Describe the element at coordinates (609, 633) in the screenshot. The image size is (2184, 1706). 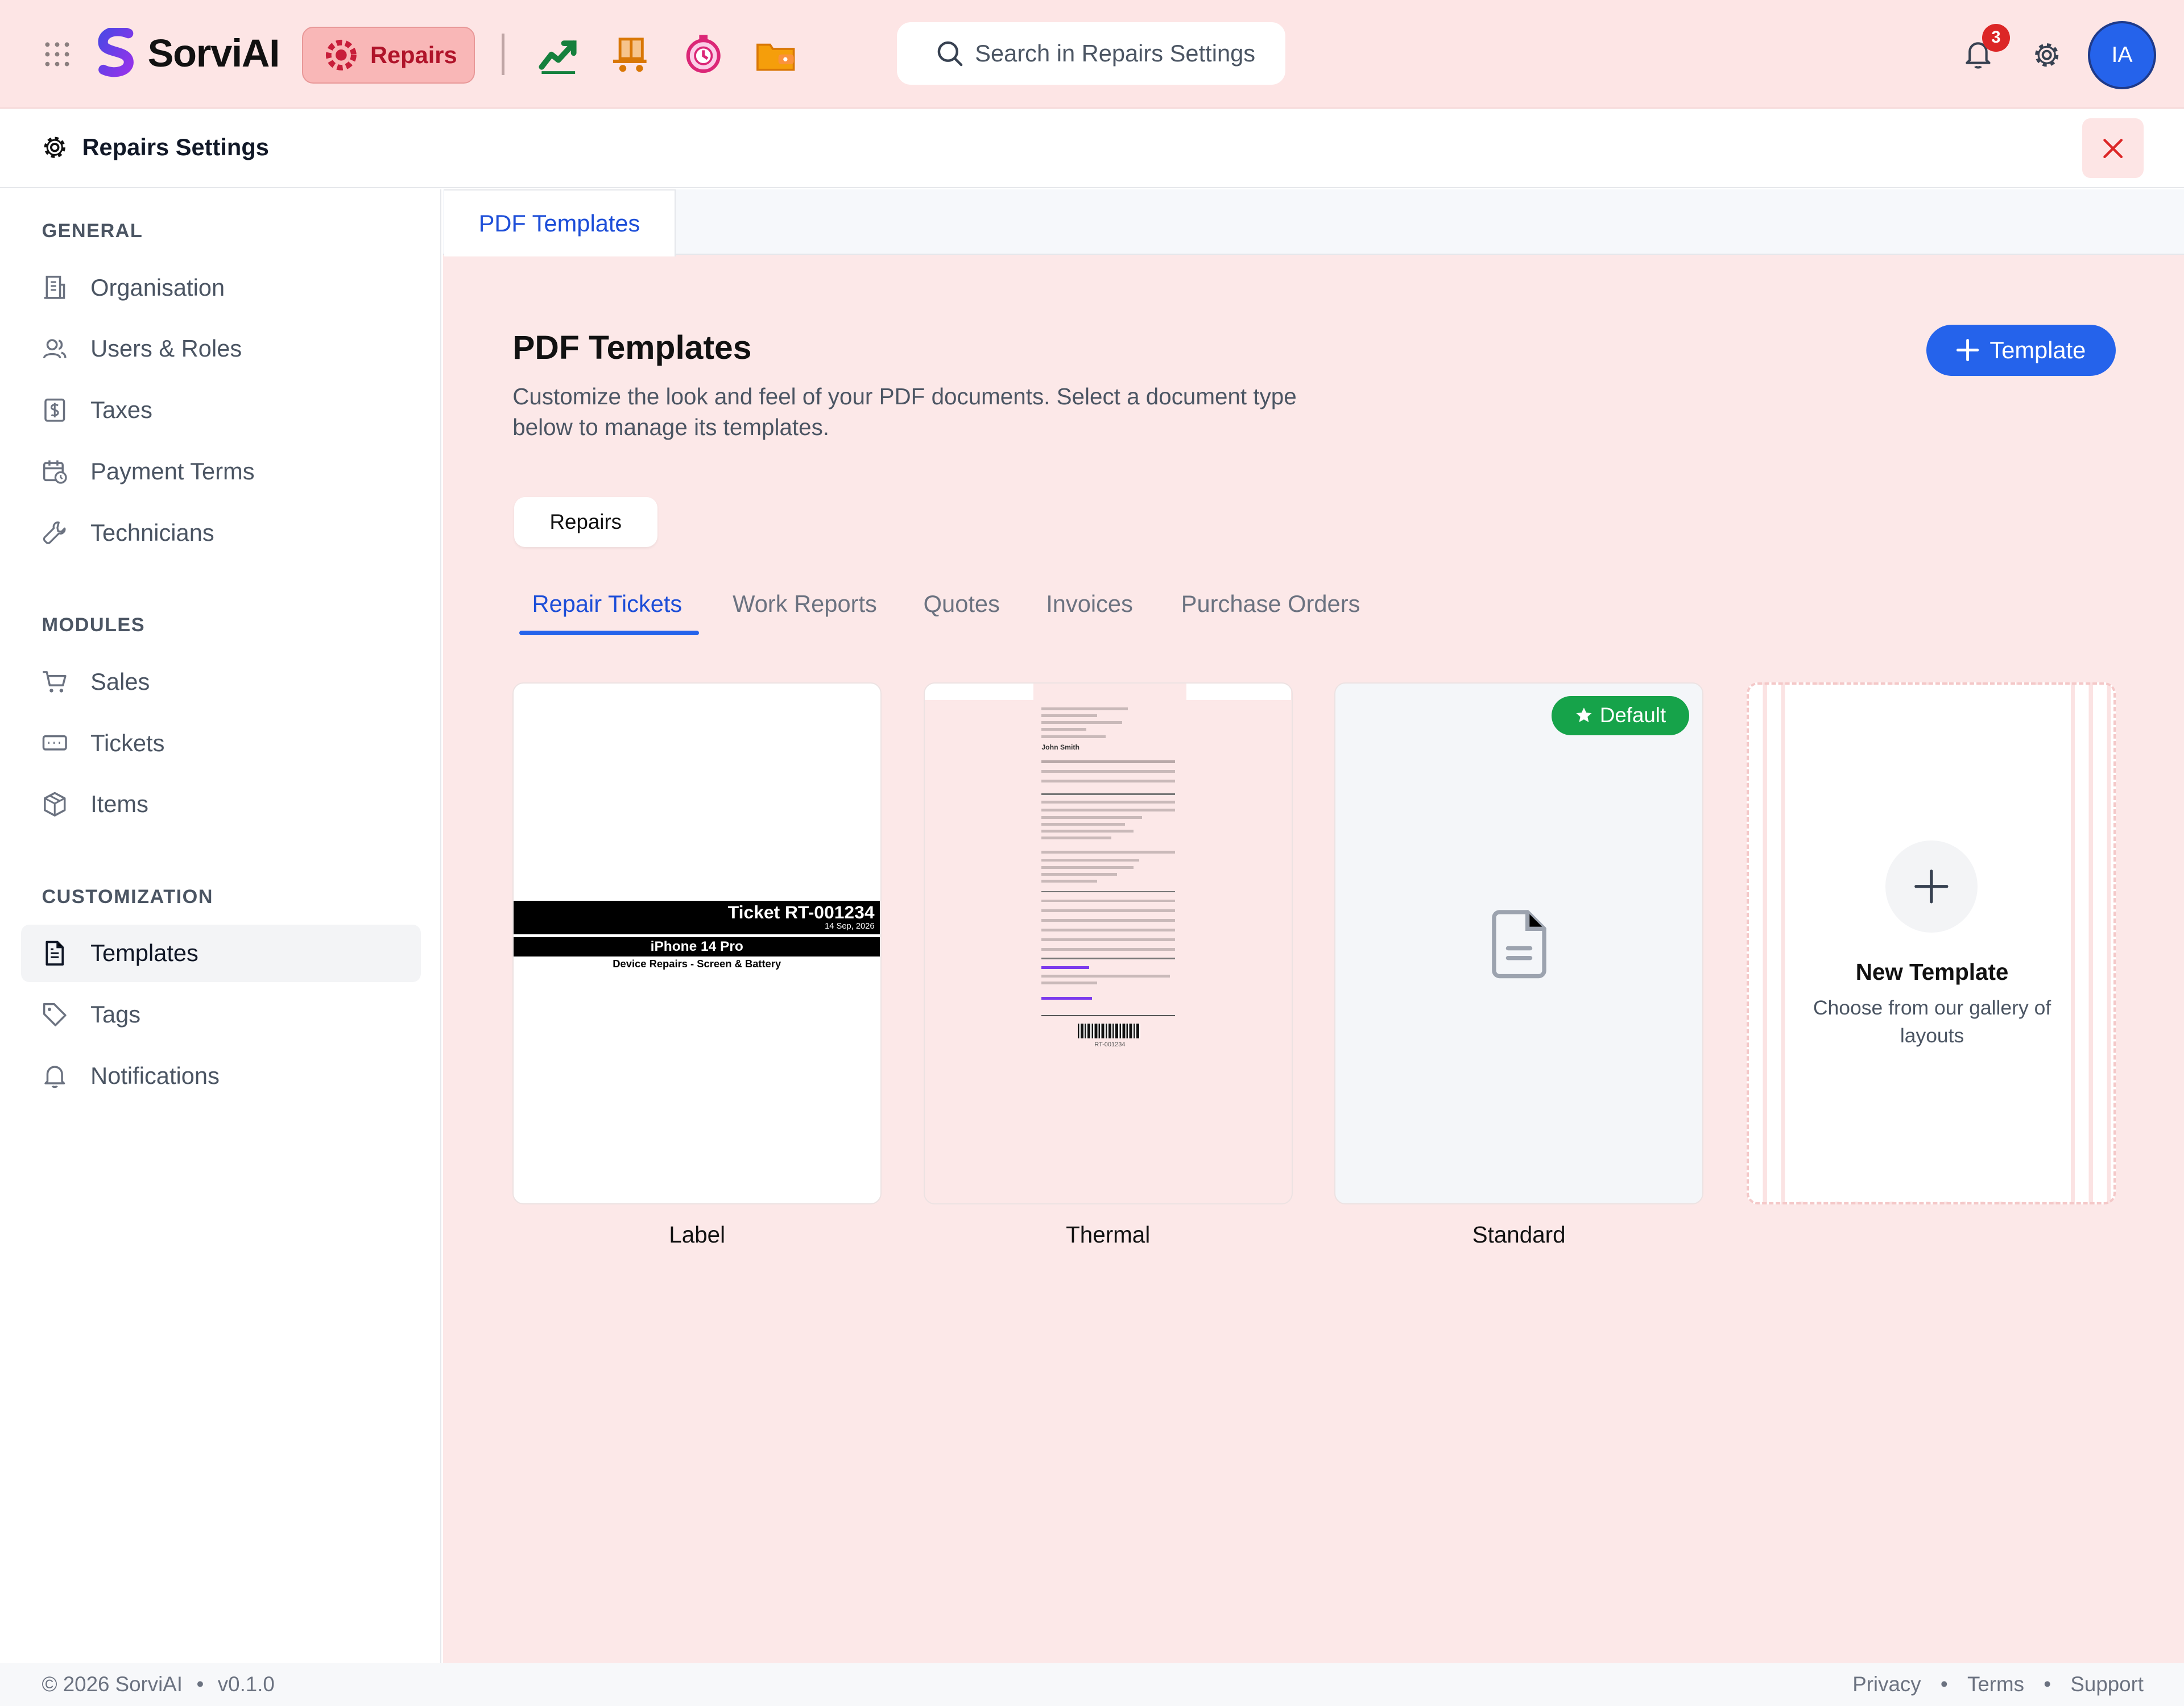
I see `active-tab-indicator` at that location.